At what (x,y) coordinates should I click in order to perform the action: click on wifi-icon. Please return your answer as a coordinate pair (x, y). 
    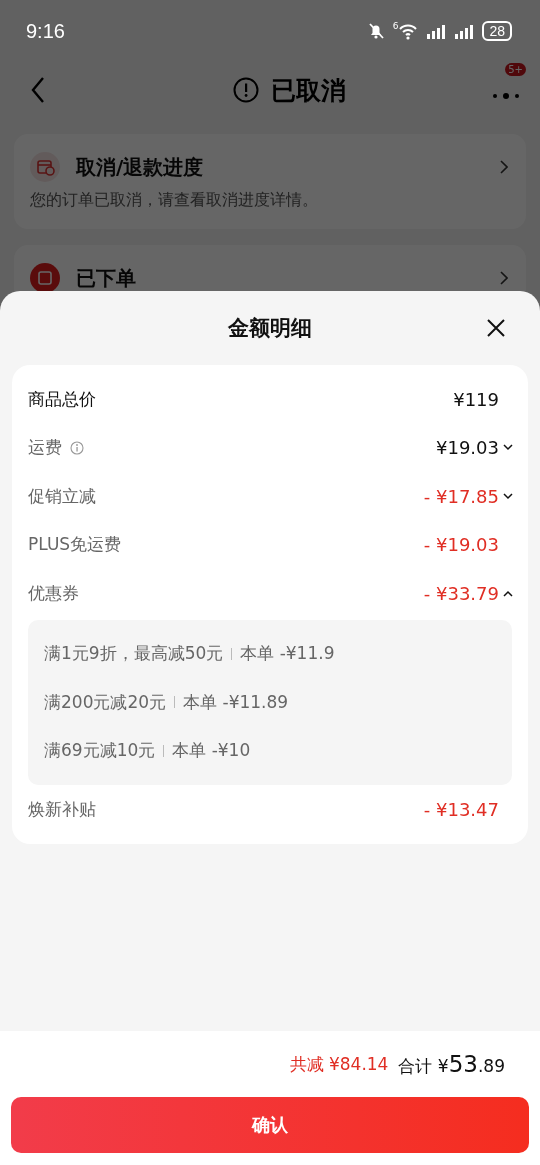
    Looking at the image, I should click on (408, 31).